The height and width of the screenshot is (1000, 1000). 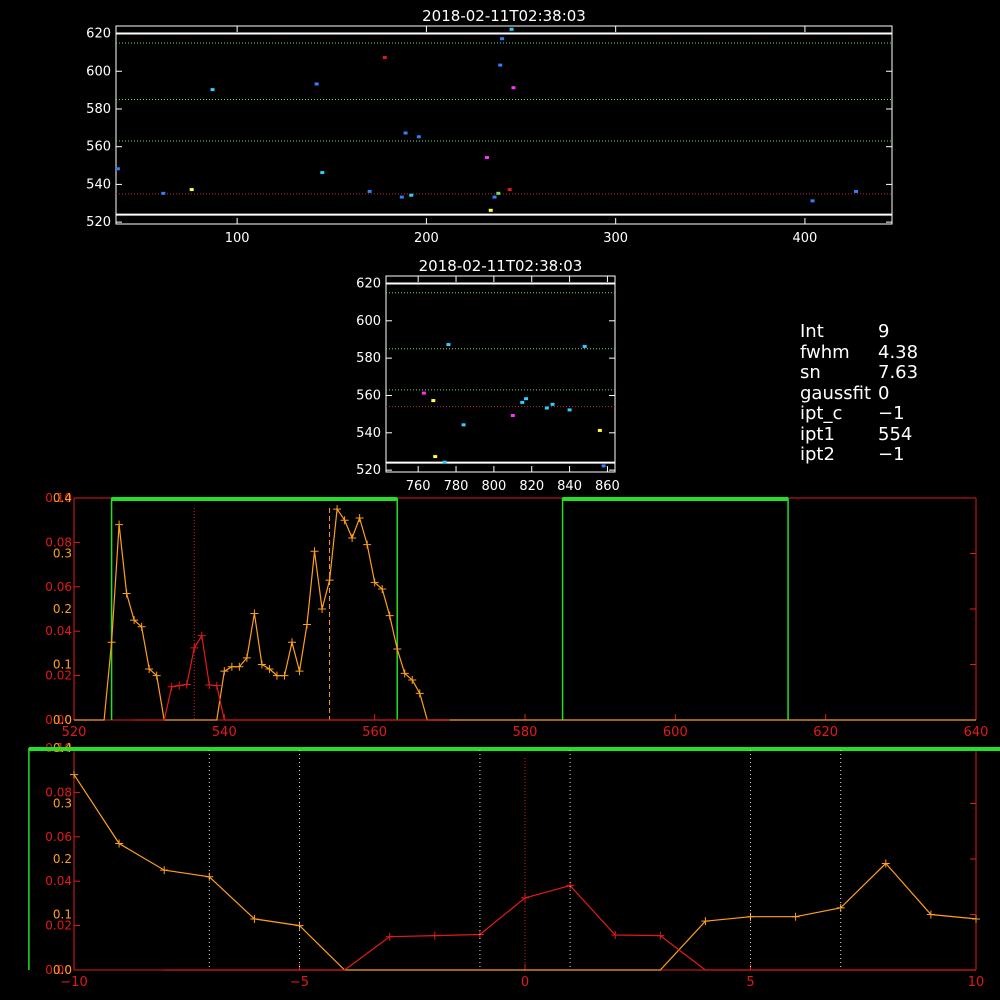 I want to click on x-tick-label: 840, so click(x=569, y=486).